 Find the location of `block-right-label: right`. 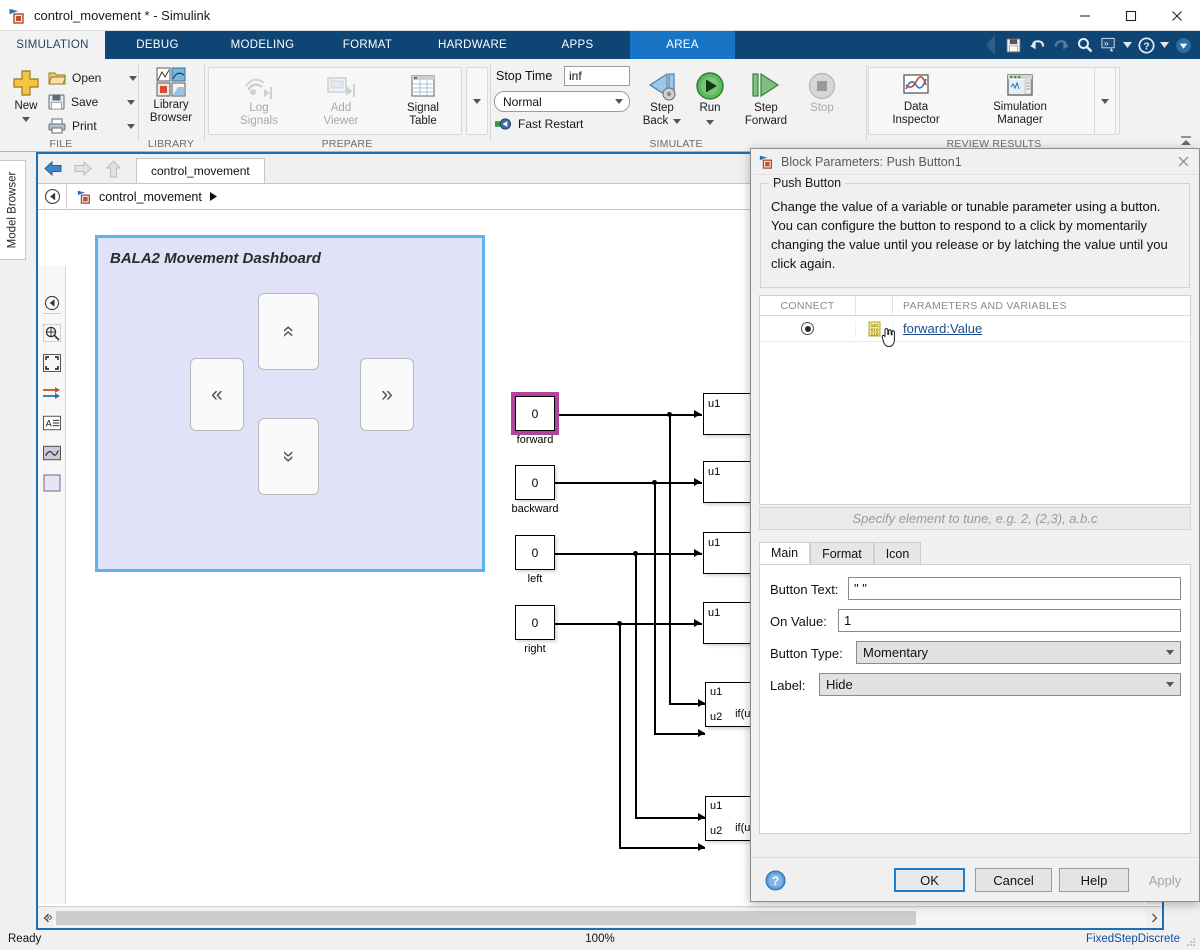

block-right-label: right is located at coordinates (535, 649).